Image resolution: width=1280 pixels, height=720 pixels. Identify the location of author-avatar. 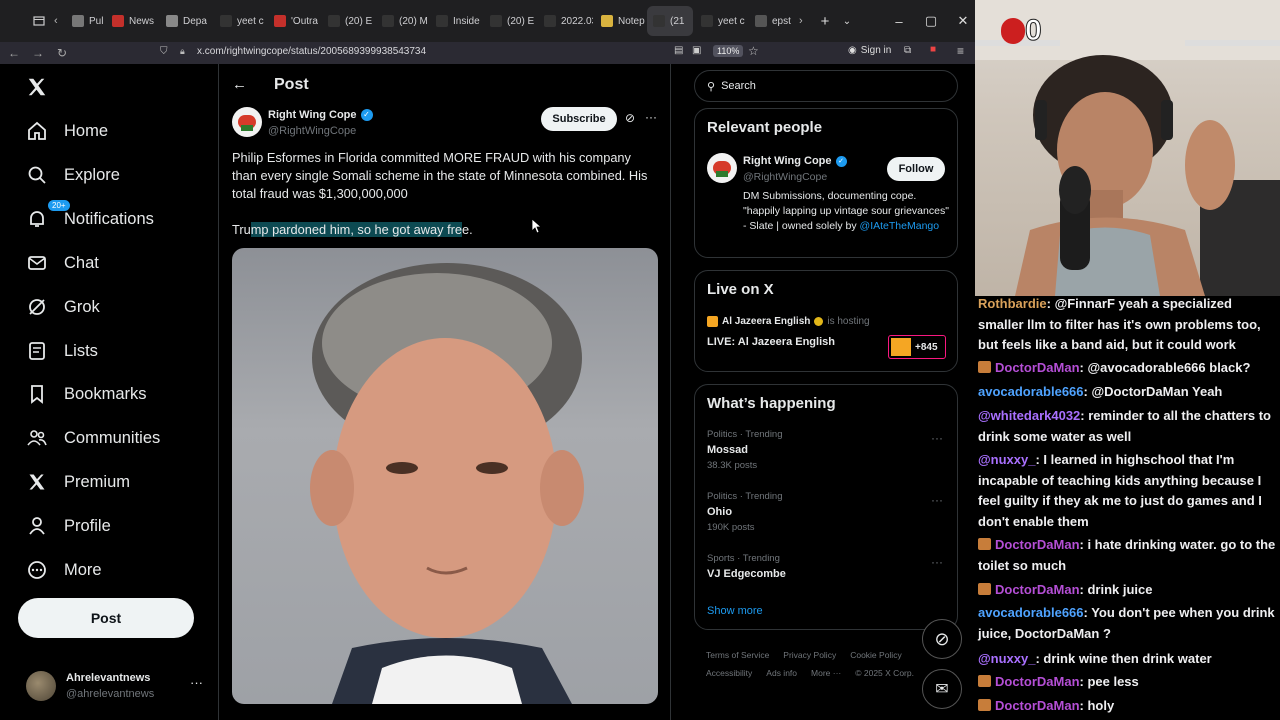
(247, 122).